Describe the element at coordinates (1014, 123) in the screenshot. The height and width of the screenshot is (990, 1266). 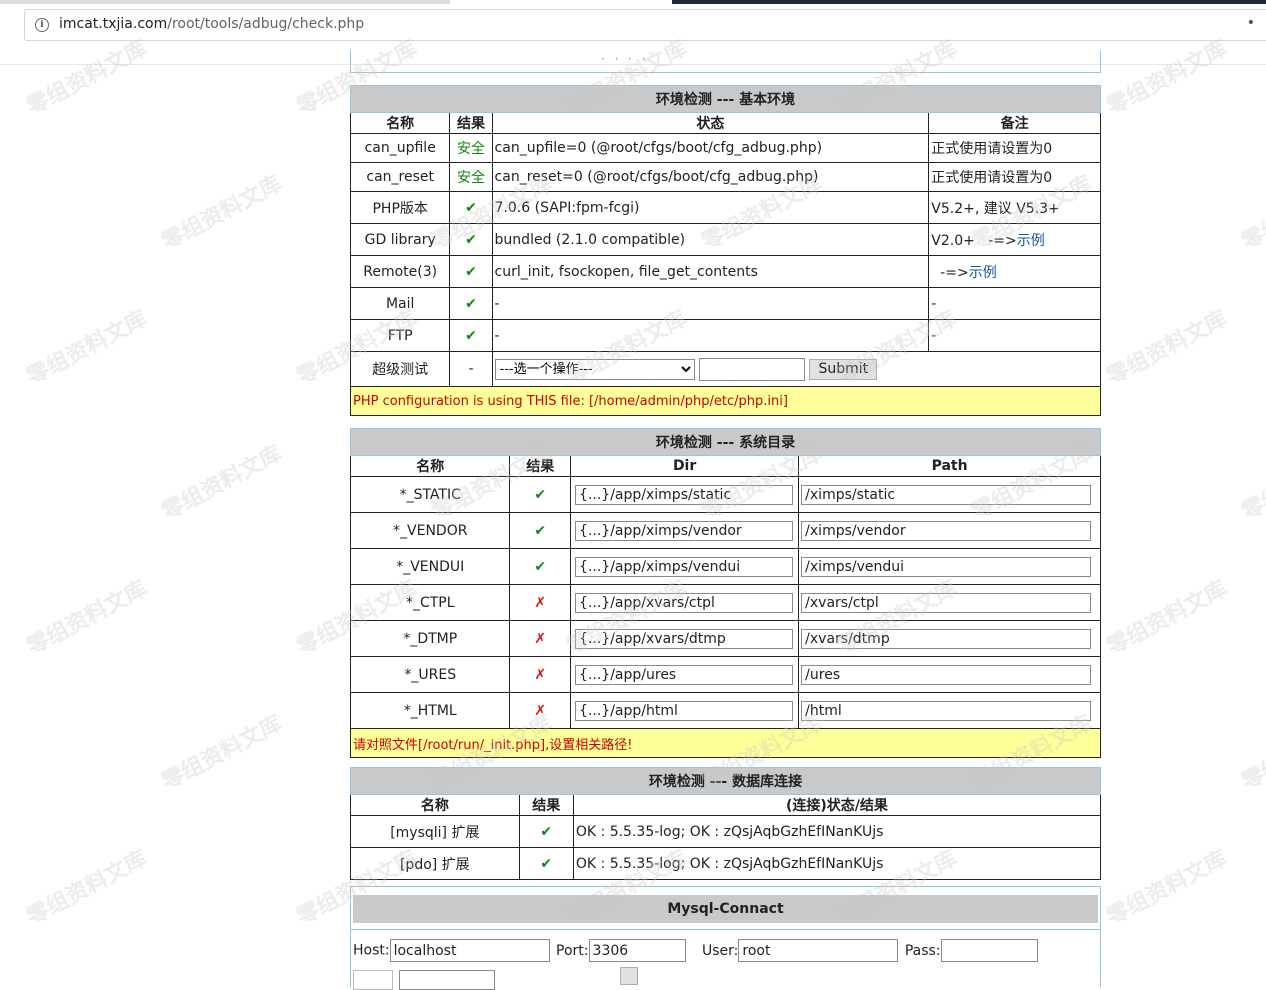
I see `col-note: 备注` at that location.